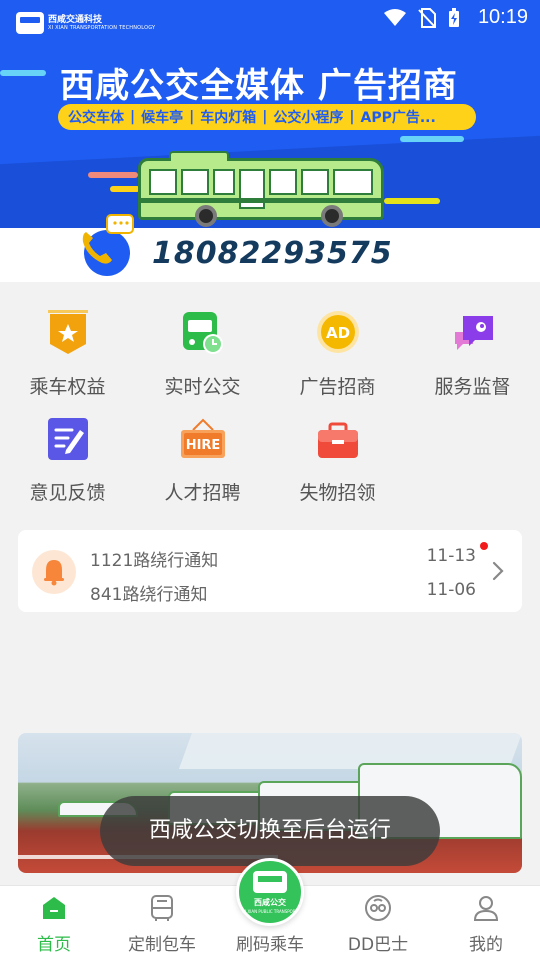 This screenshot has width=540, height=960. What do you see at coordinates (162, 923) in the screenshot?
I see `nav-charter: 定制包车` at bounding box center [162, 923].